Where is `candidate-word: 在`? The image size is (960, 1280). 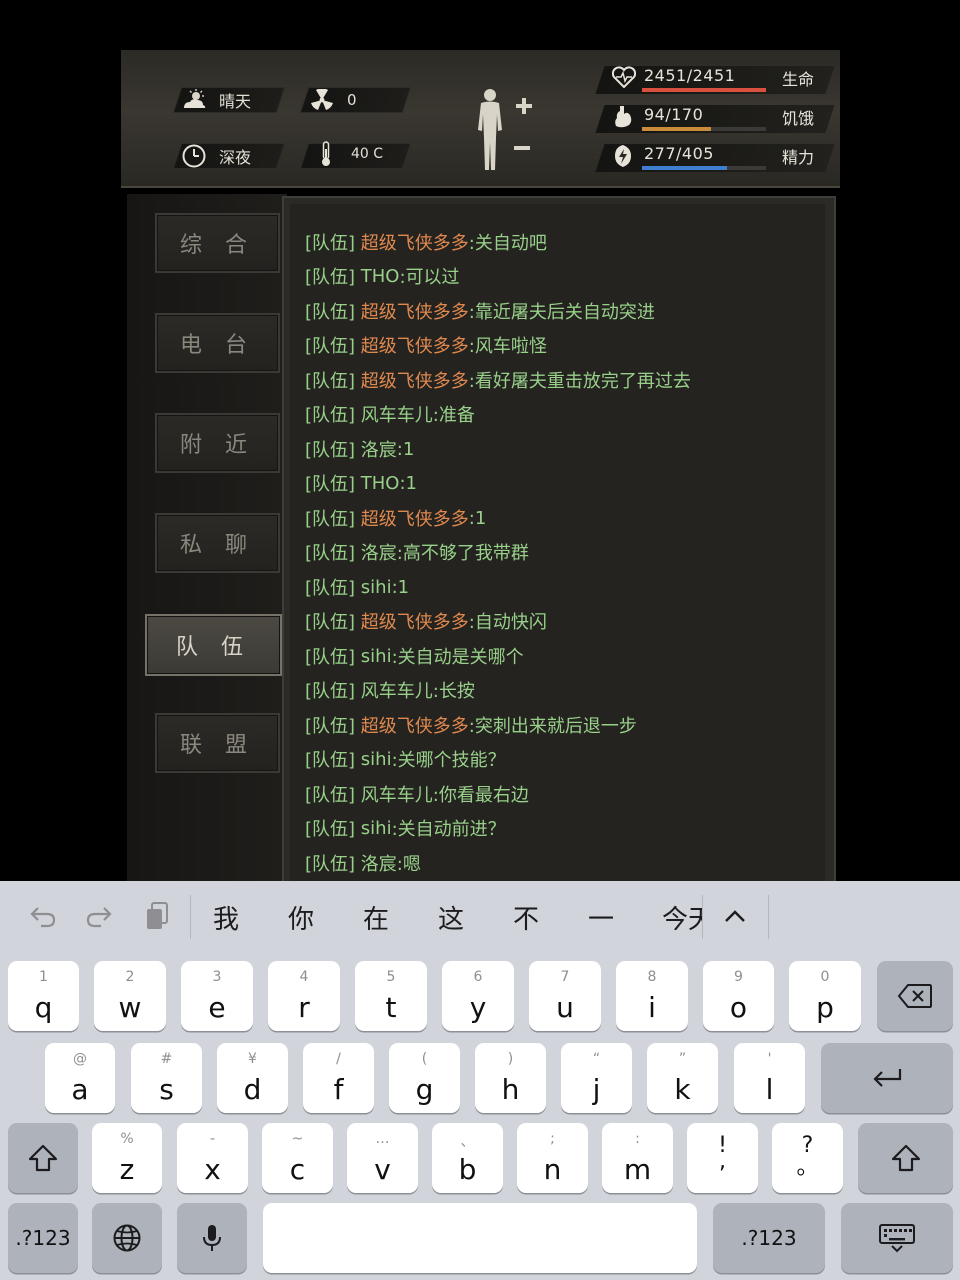
candidate-word: 在 is located at coordinates (376, 917).